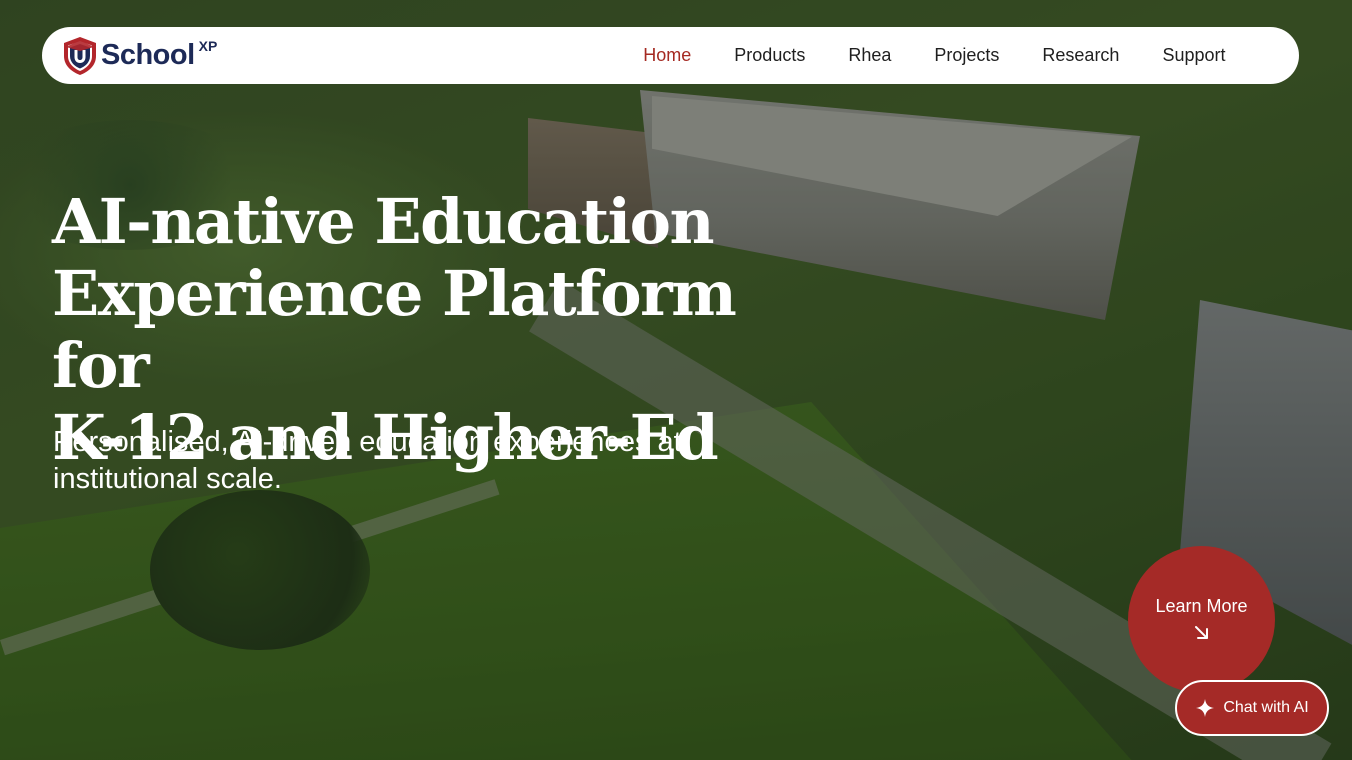  What do you see at coordinates (383, 221) in the screenshot?
I see `hero-headline-line-1: AI-native Education` at bounding box center [383, 221].